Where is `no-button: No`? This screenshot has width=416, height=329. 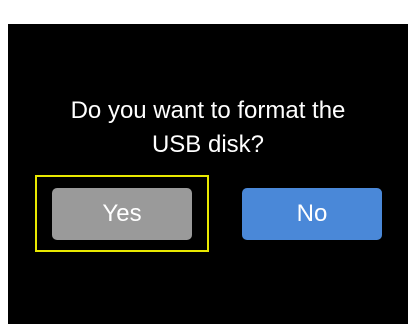 no-button: No is located at coordinates (312, 214).